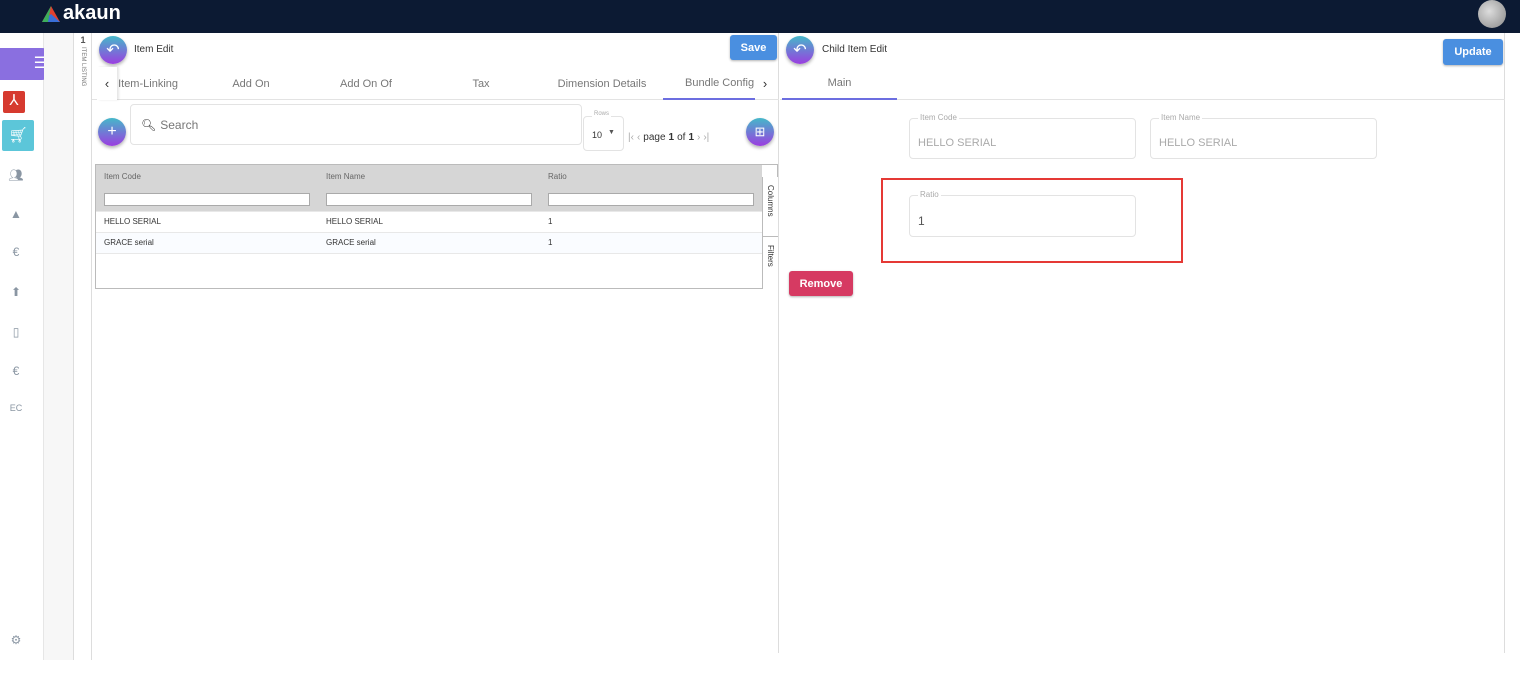 Image resolution: width=1520 pixels, height=676 pixels. I want to click on columns-panel-button: Columns, so click(770, 207).